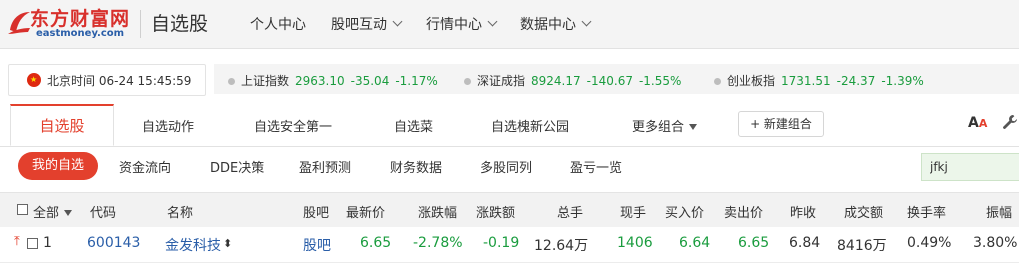 The height and width of the screenshot is (266, 1019). I want to click on tab-group-3: 自选菜, so click(413, 125).